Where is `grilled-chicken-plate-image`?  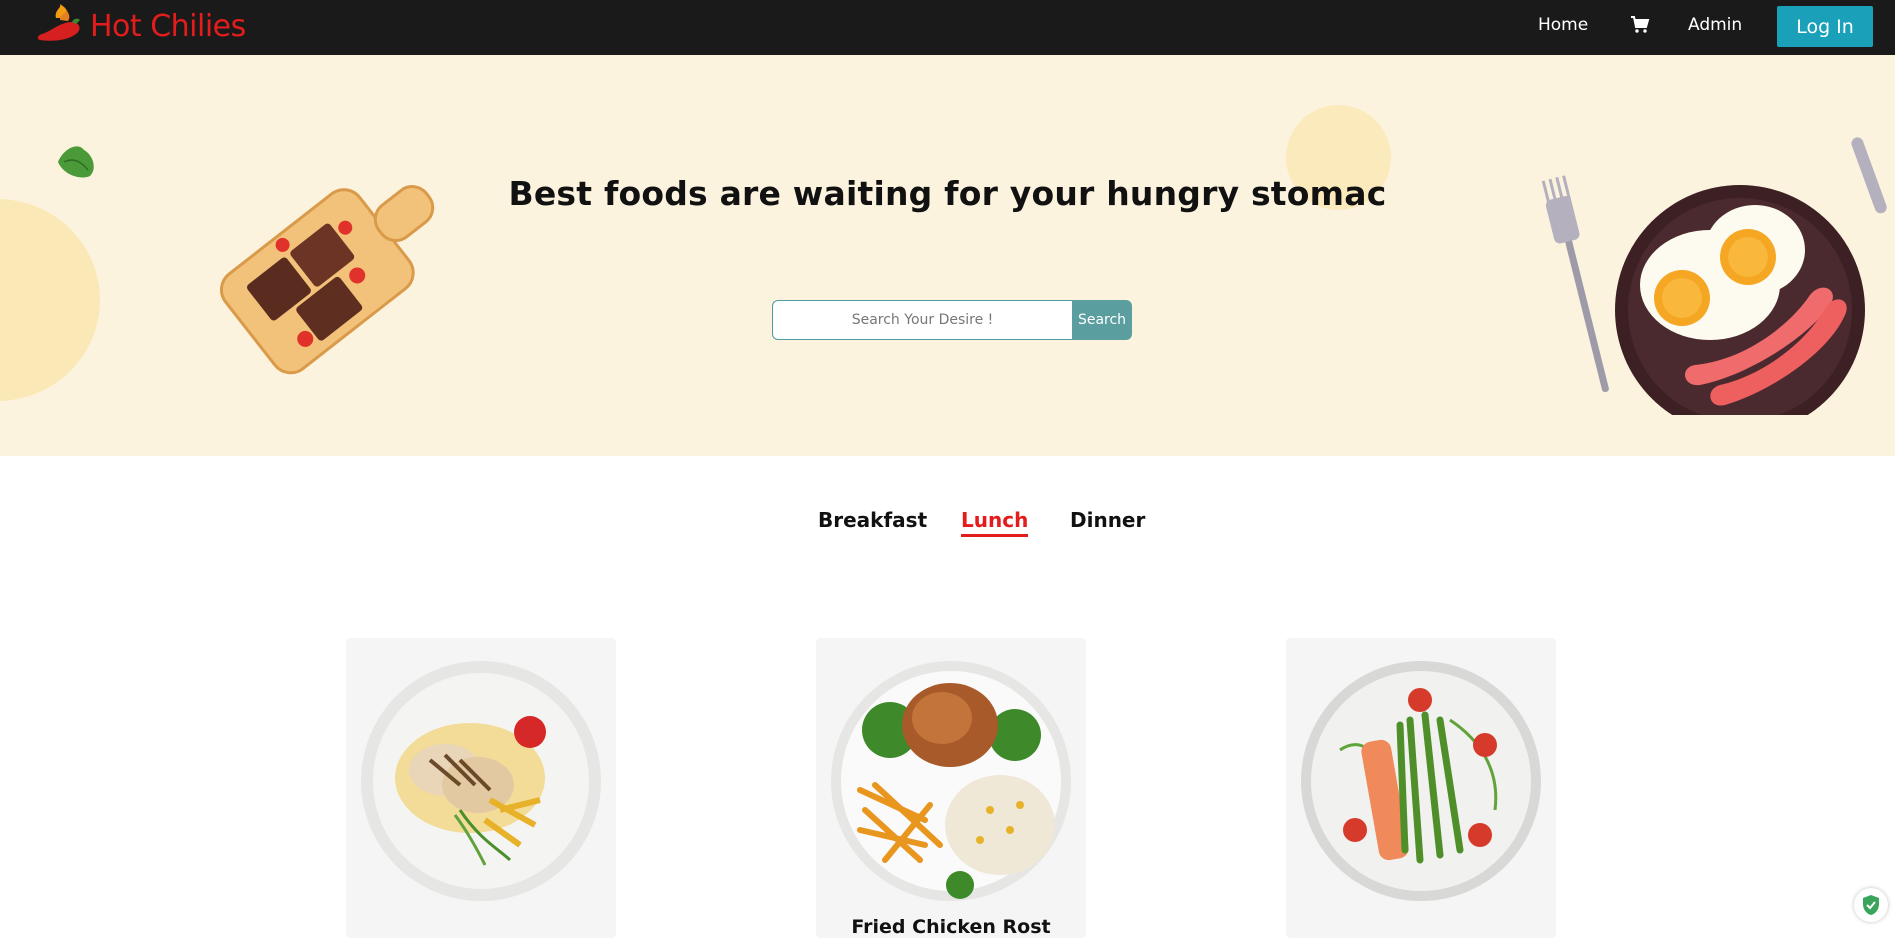 grilled-chicken-plate-image is located at coordinates (481, 781).